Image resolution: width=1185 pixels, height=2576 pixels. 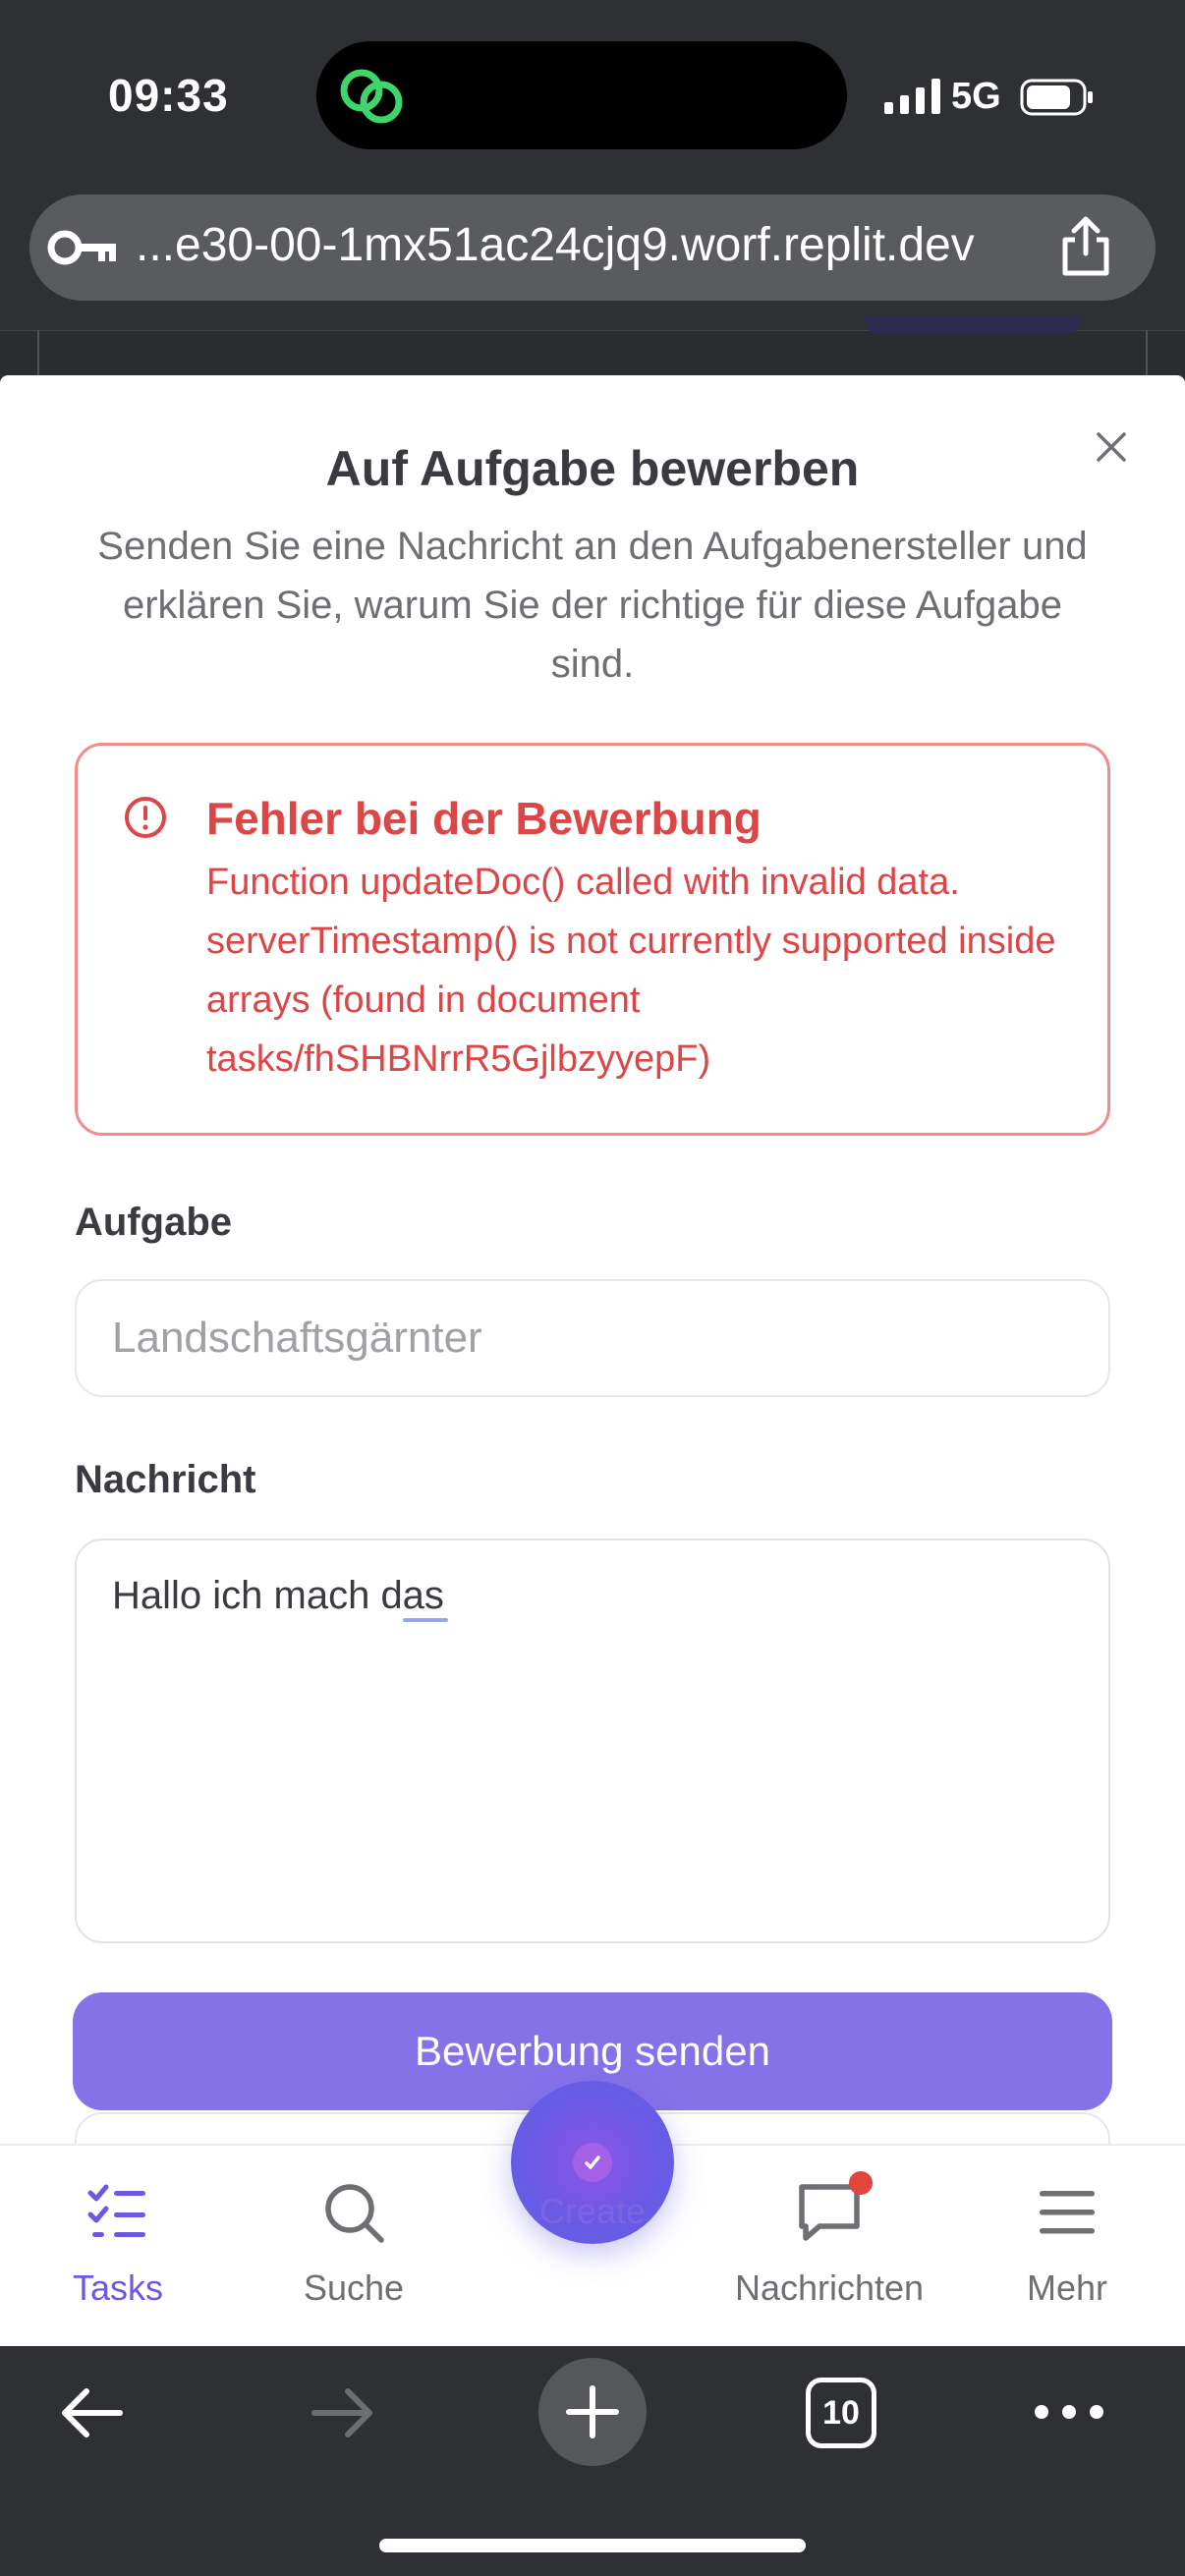 What do you see at coordinates (1069, 2412) in the screenshot?
I see `more-icon` at bounding box center [1069, 2412].